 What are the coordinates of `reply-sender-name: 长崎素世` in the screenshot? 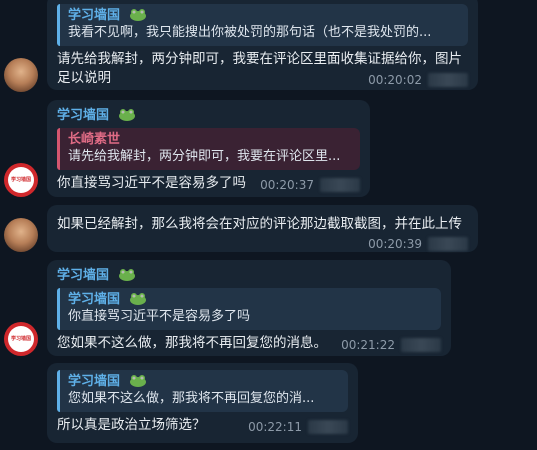 It's located at (94, 139).